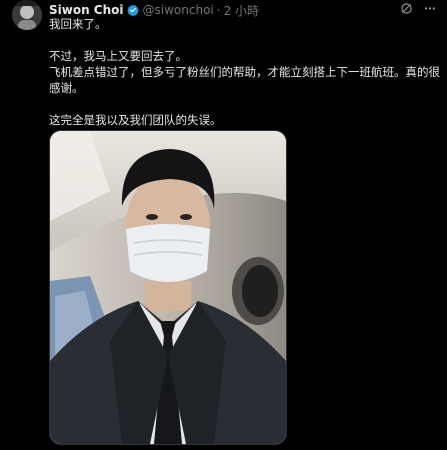 This screenshot has width=447, height=450. I want to click on tweet-line-3: 飞机差点错过了，但多亏了粉丝们的帮助，才能立刻搭上下一班航班。真的很感谢。, so click(244, 80).